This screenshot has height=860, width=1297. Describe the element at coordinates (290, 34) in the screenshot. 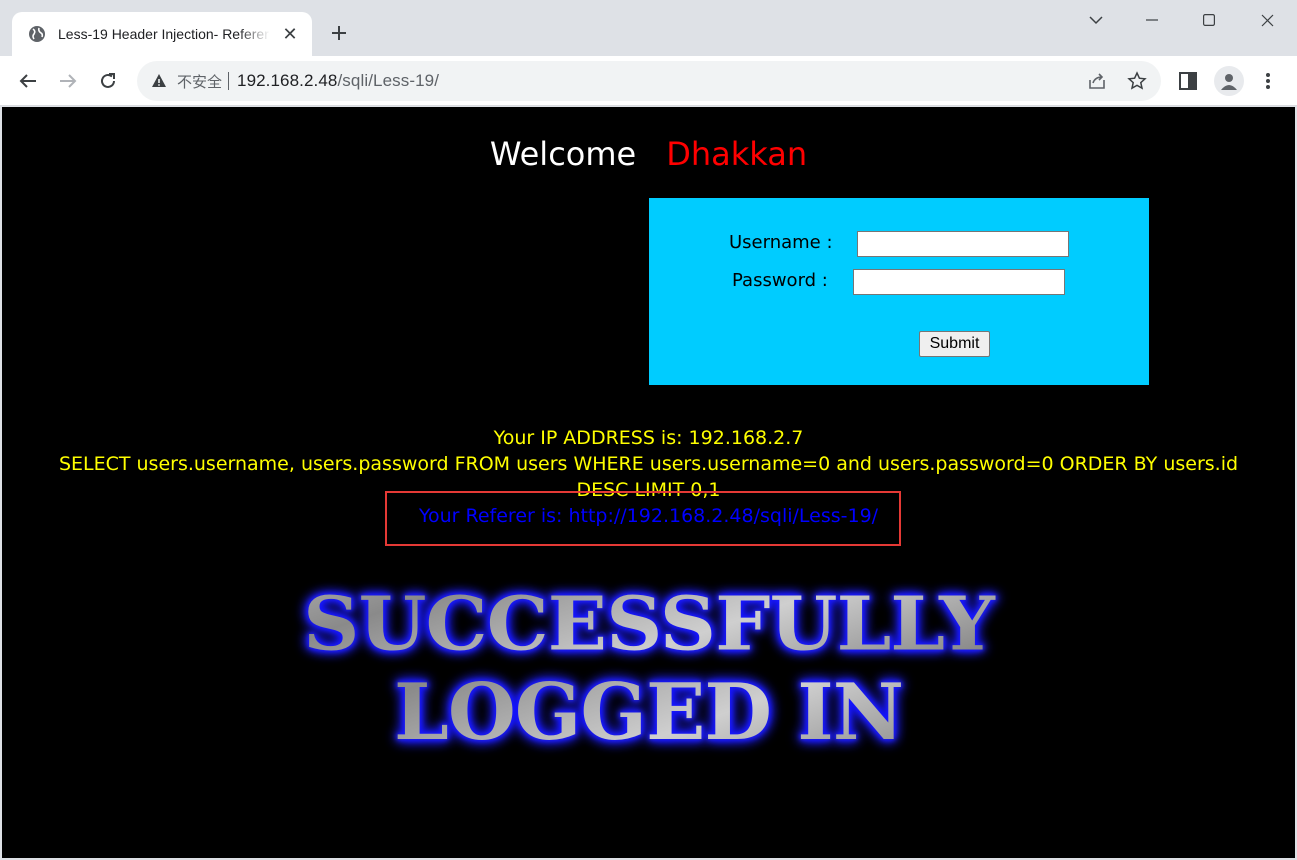

I see `close-tab-icon: ✕` at that location.